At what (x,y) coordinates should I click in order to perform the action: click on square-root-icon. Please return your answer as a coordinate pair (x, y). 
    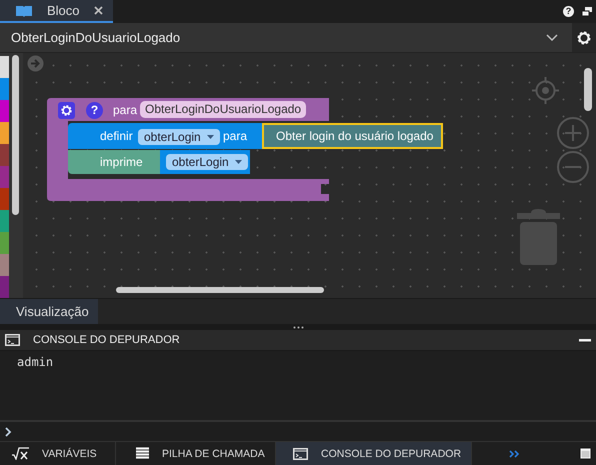
    Looking at the image, I should click on (20, 453).